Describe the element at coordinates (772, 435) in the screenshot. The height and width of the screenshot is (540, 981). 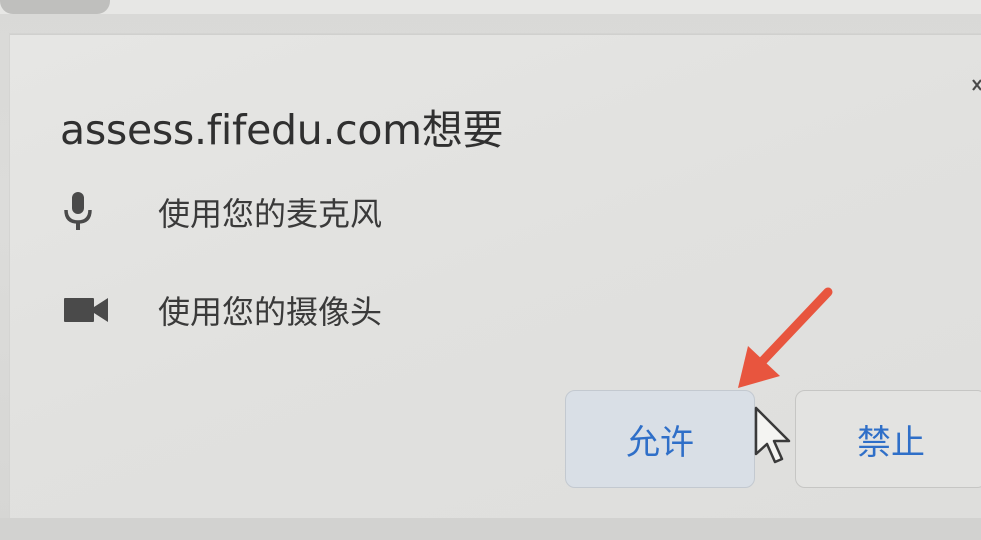
I see `mouse-cursor-icon` at that location.